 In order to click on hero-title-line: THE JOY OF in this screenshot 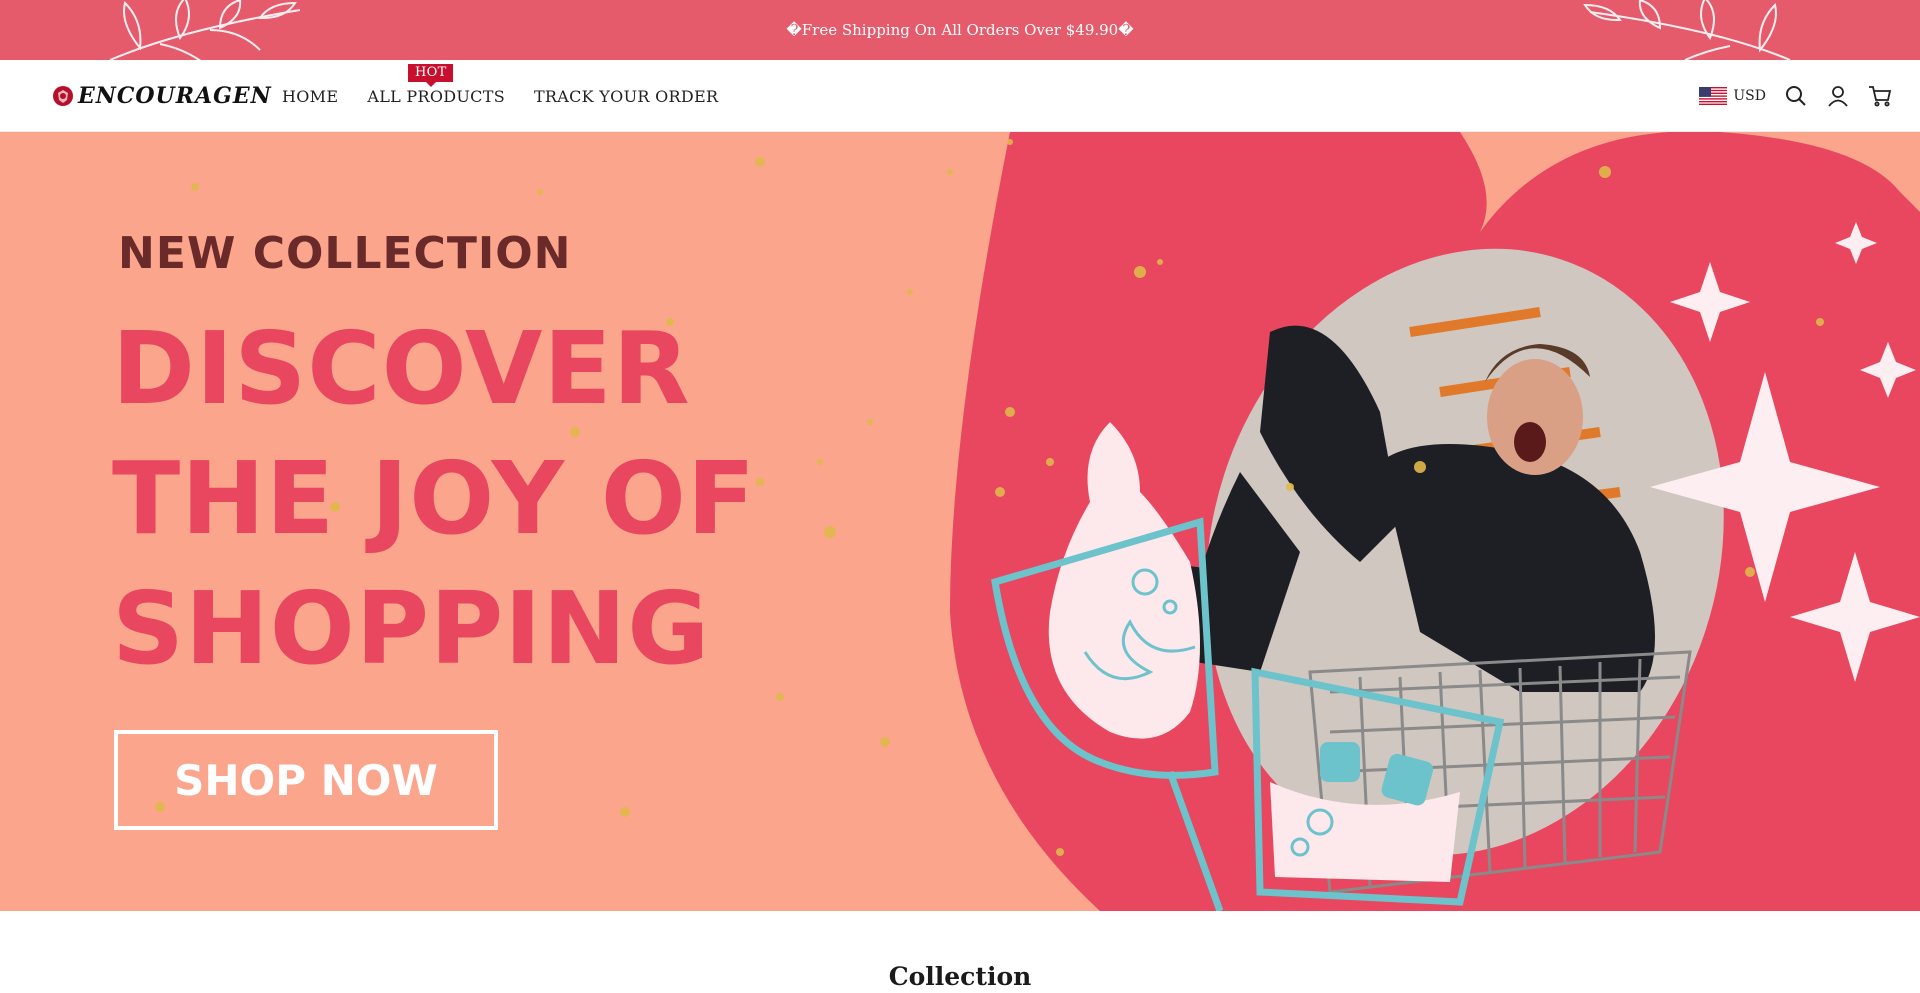, I will do `click(434, 498)`.